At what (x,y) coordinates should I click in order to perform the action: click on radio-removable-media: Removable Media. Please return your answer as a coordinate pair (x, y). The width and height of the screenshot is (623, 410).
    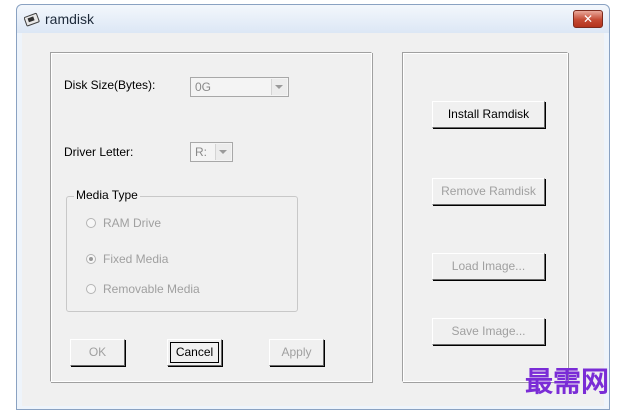
    Looking at the image, I should click on (143, 289).